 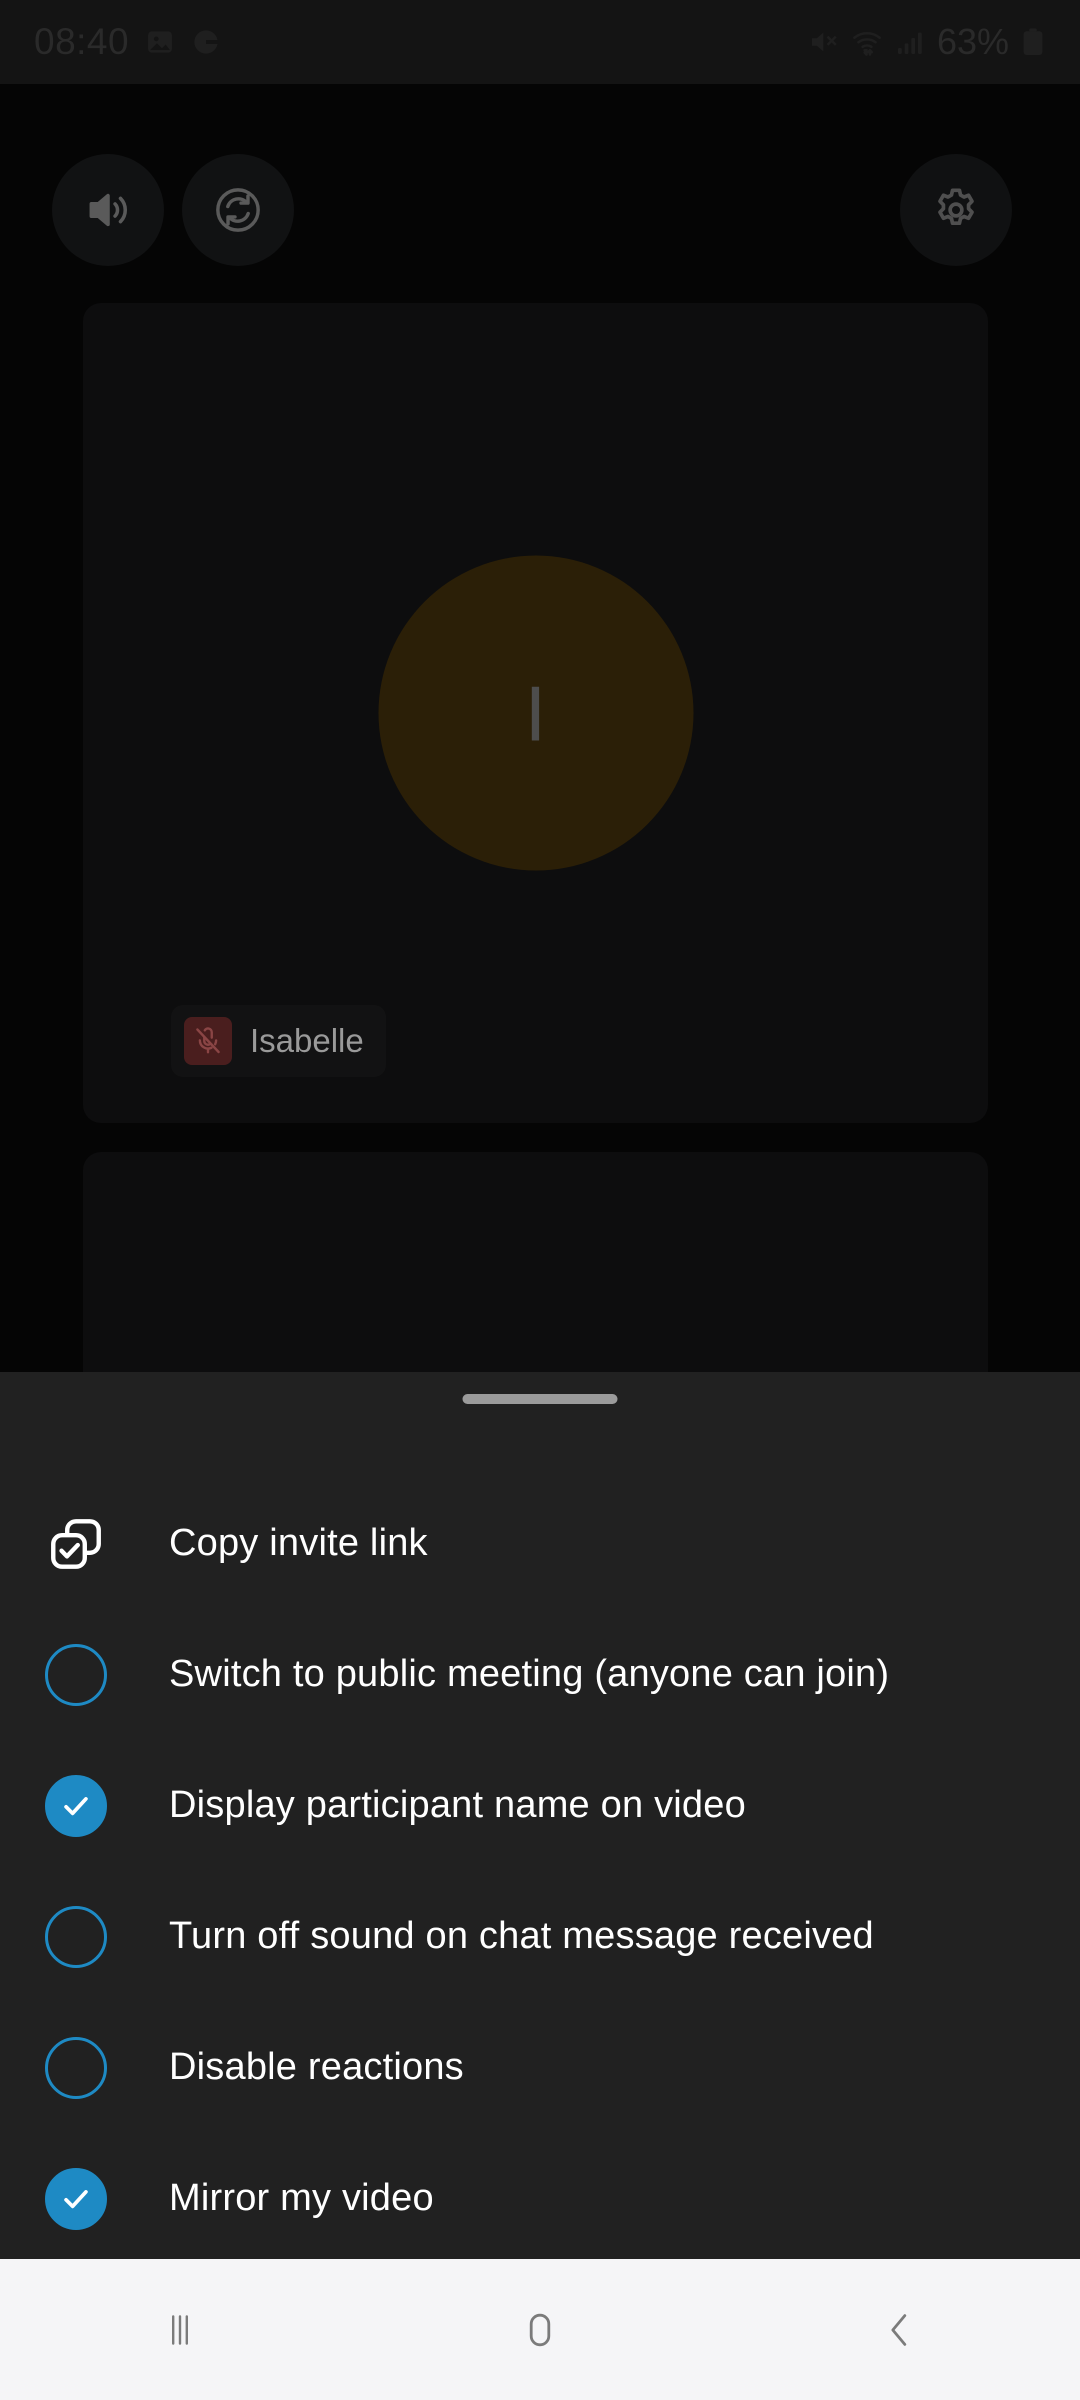 What do you see at coordinates (160, 42) in the screenshot?
I see `image-icon` at bounding box center [160, 42].